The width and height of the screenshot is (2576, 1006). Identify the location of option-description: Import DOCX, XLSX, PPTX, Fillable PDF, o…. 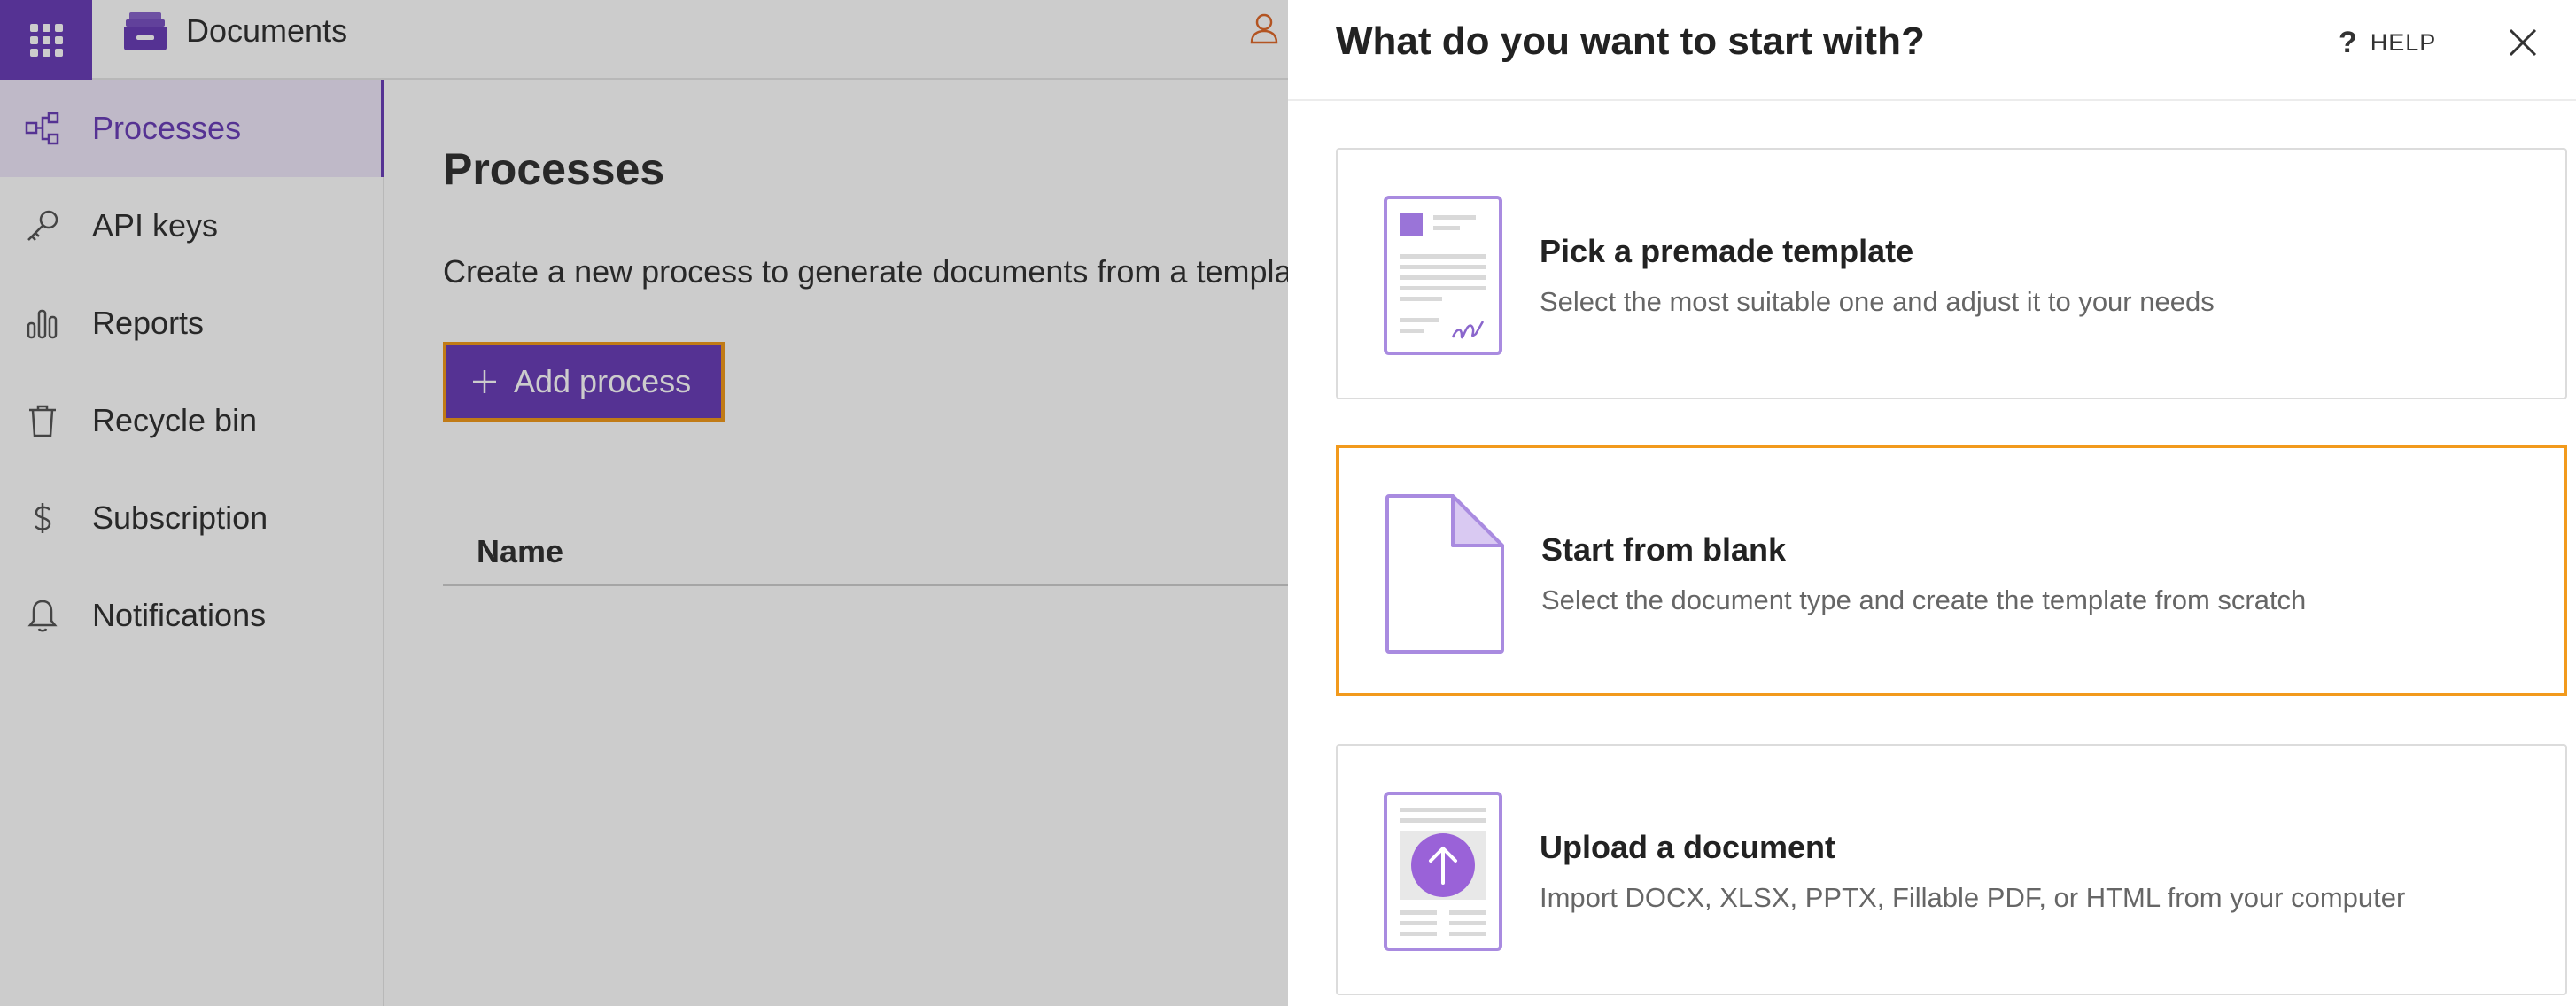
(1973, 897).